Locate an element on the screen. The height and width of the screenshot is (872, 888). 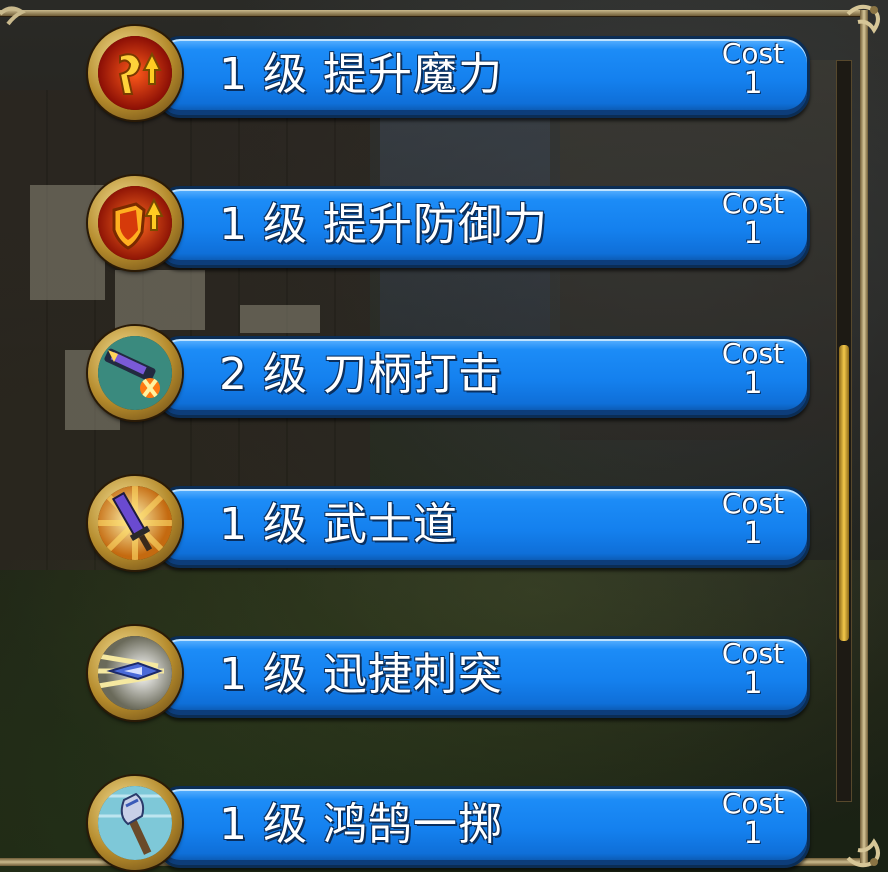
defense-up-icon is located at coordinates (135, 223).